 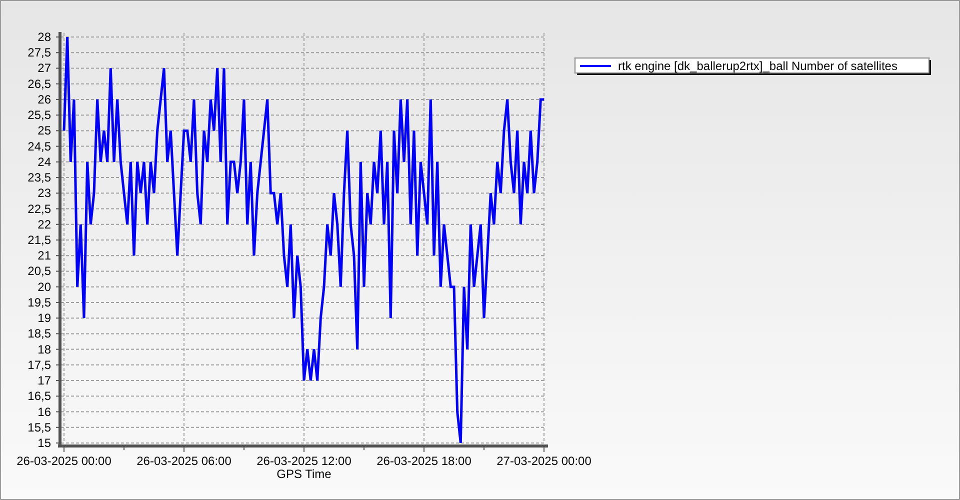 What do you see at coordinates (39, 365) in the screenshot?
I see `y-tick-label: 17,5` at bounding box center [39, 365].